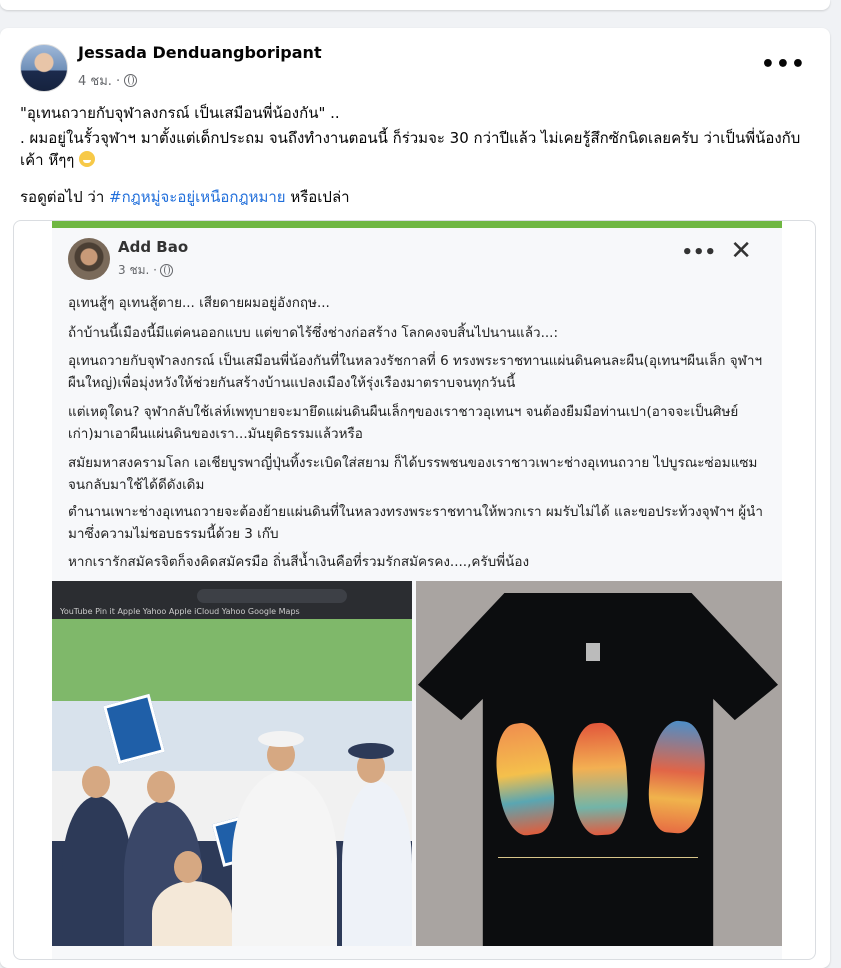 The image size is (841, 968). I want to click on shared-meta: 3 ชม. ·, so click(145, 270).